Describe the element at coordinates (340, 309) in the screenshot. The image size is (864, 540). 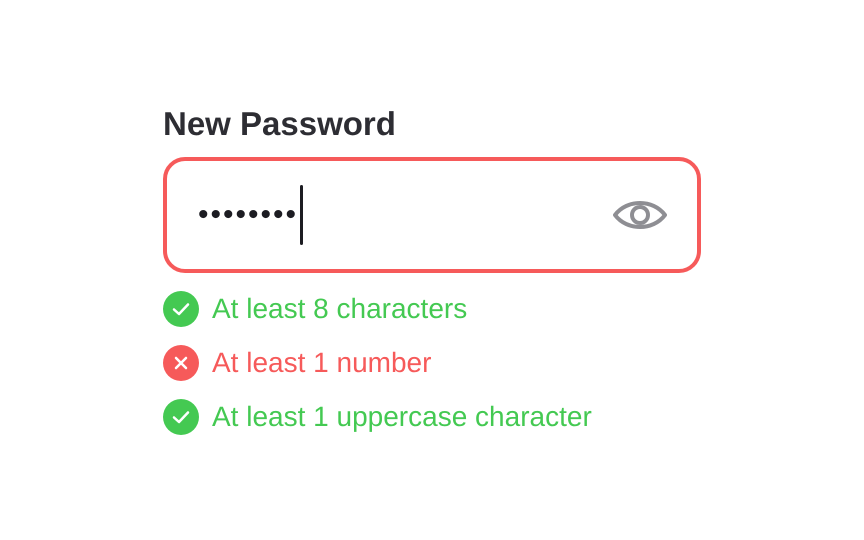
I see `requirement-text: At least 8 characters` at that location.